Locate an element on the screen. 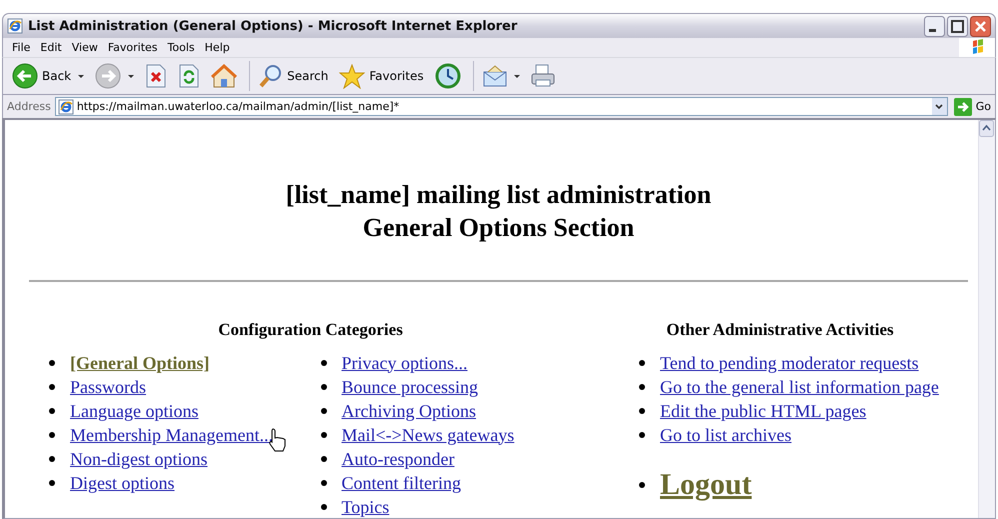 The image size is (998, 519). menu-item: File is located at coordinates (21, 47).